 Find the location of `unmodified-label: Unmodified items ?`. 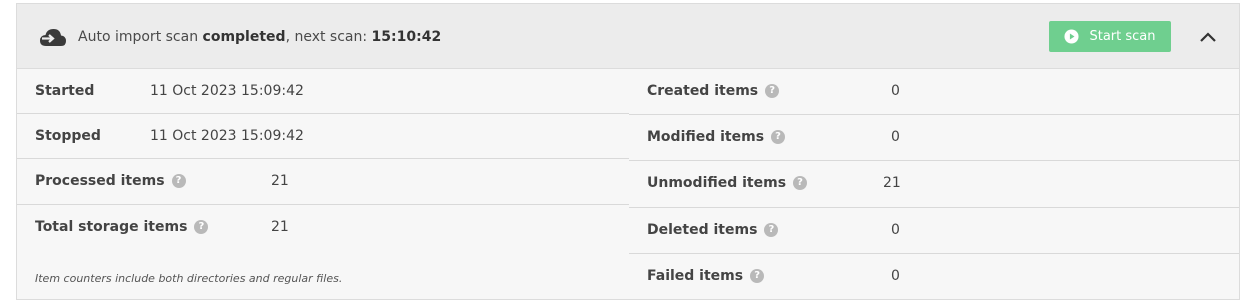

unmodified-label: Unmodified items ? is located at coordinates (727, 183).